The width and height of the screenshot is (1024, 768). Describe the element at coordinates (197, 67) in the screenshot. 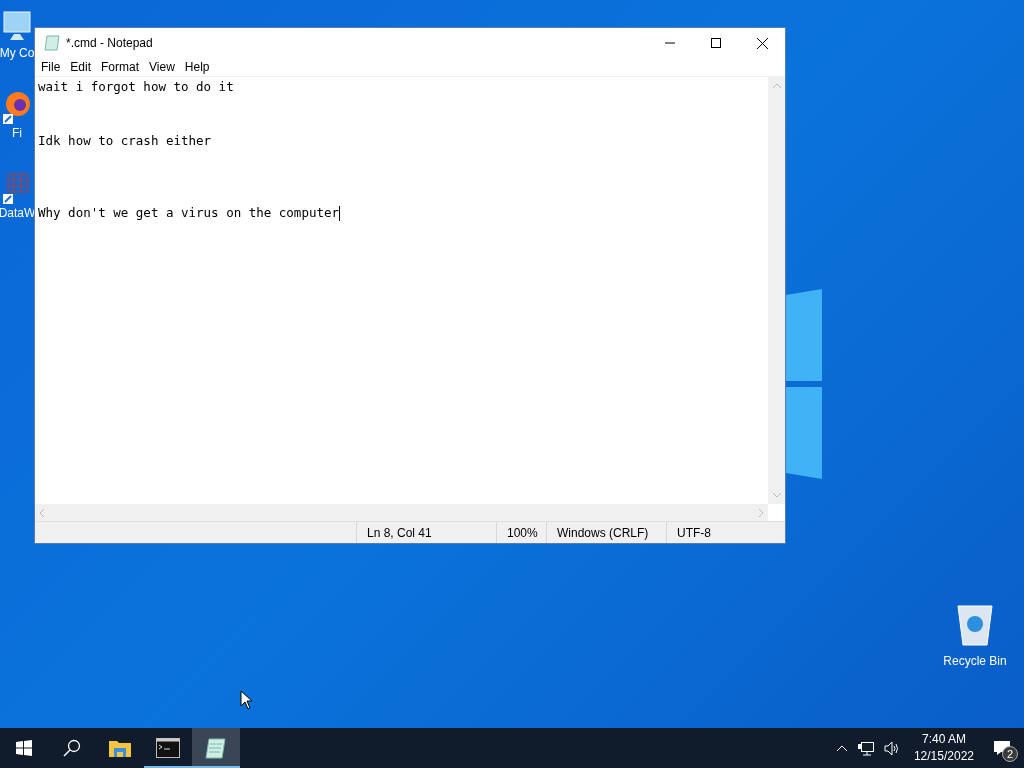

I see `menu-item: Help` at that location.